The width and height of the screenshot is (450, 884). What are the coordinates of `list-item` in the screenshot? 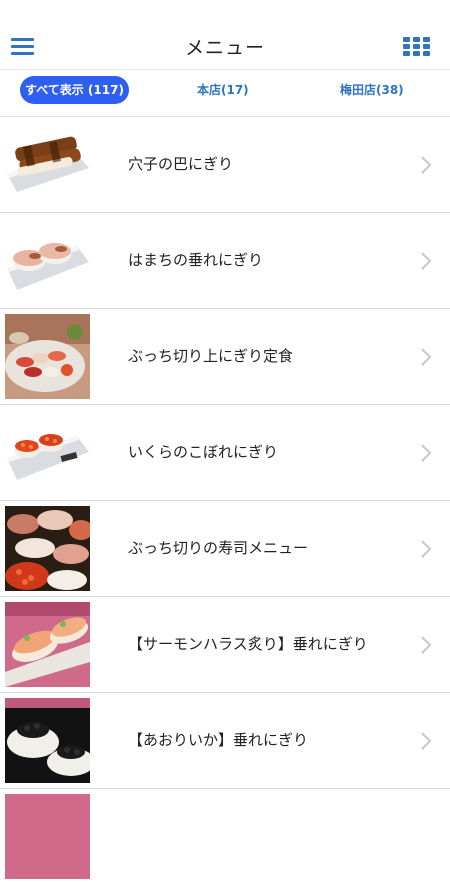 It's located at (225, 836).